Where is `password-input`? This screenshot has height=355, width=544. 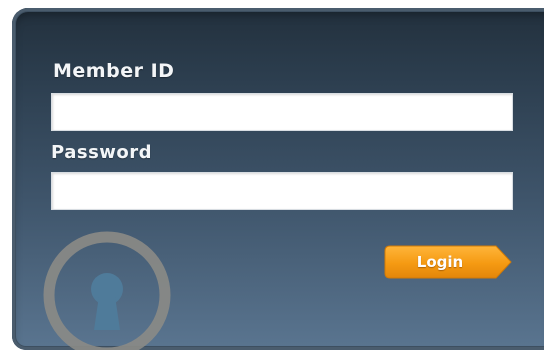
password-input is located at coordinates (282, 191).